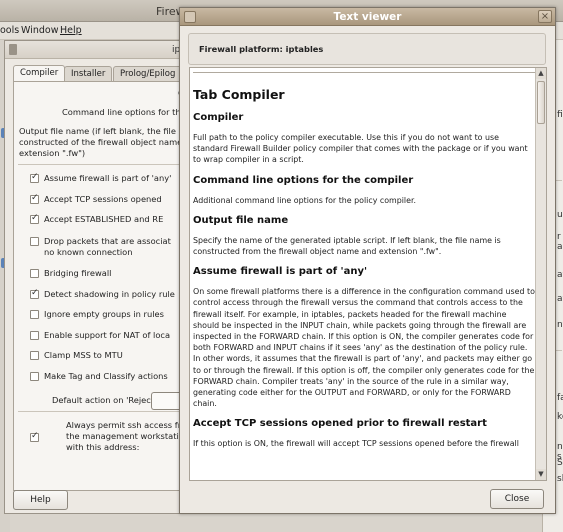 This screenshot has width=563, height=532. What do you see at coordinates (71, 30) in the screenshot?
I see `menu-help: Help` at bounding box center [71, 30].